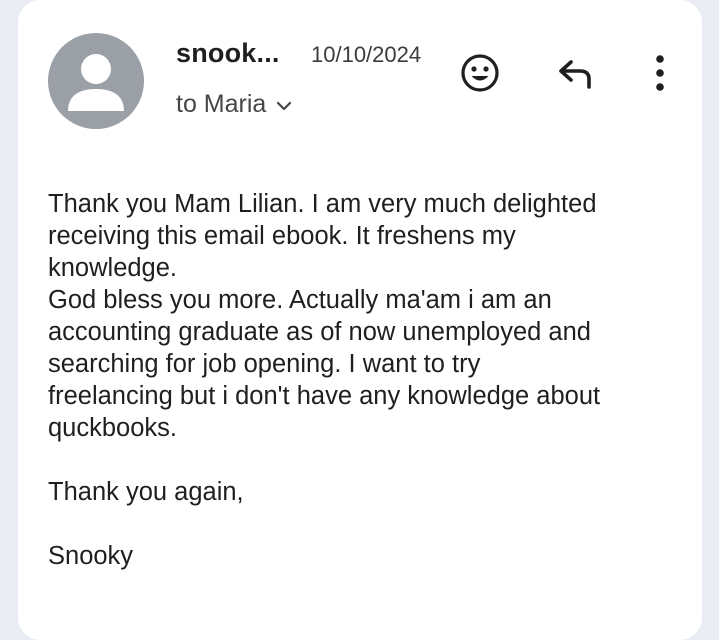 The height and width of the screenshot is (640, 719). I want to click on recipient-label: to Maria, so click(221, 104).